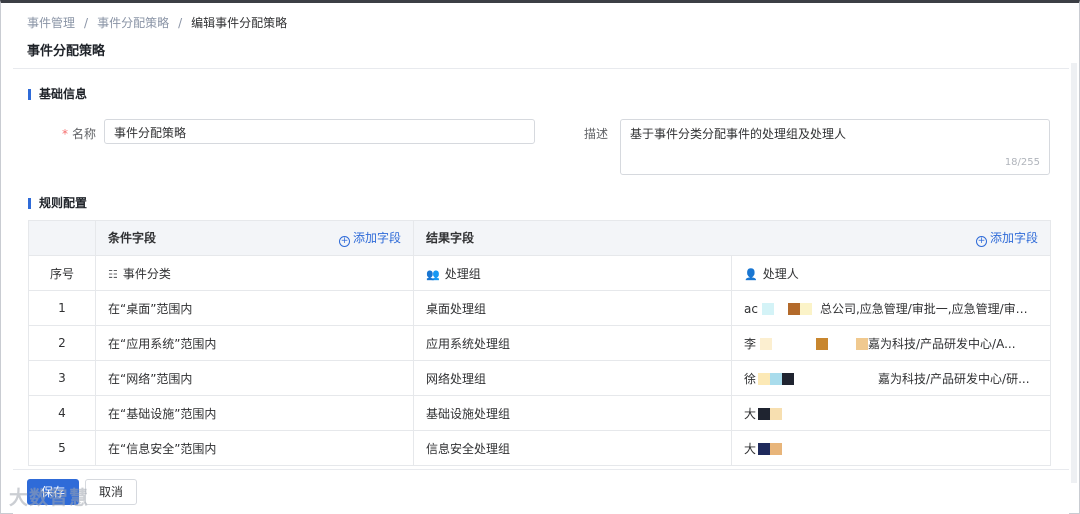 The width and height of the screenshot is (1080, 514). I want to click on row-condition: 在“应用系统”范围内, so click(254, 343).